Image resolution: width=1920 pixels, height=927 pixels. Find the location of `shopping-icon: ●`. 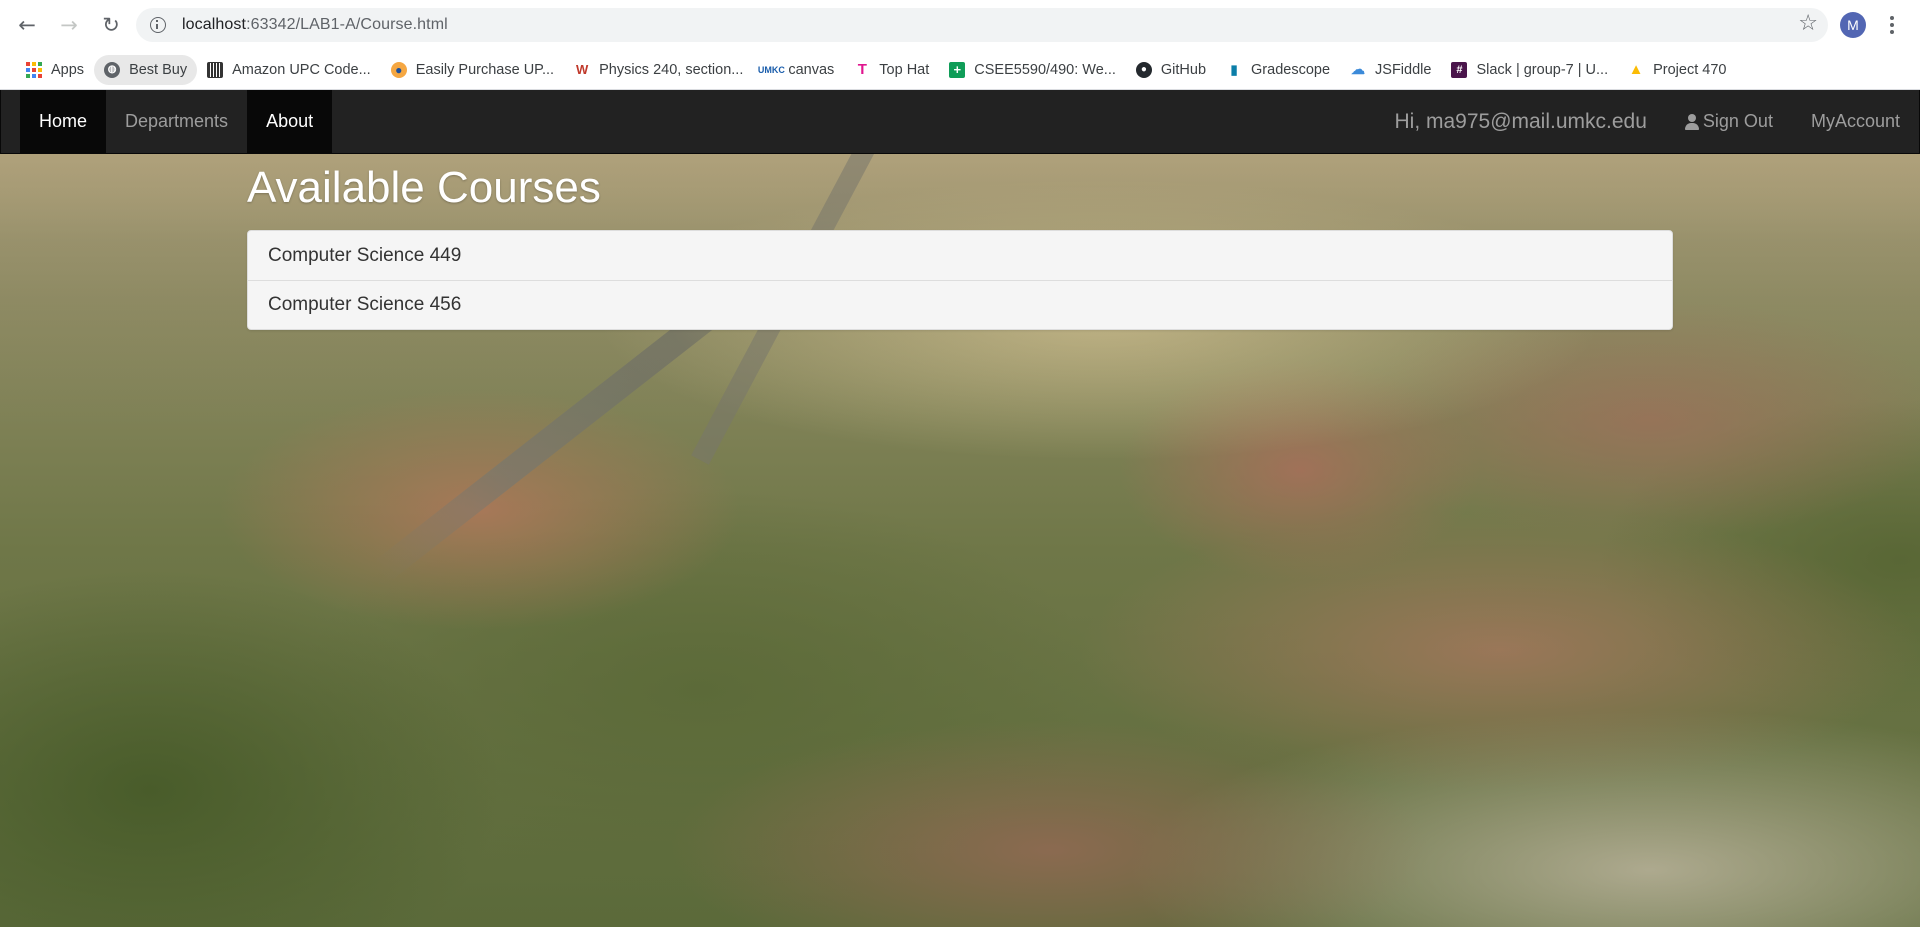

shopping-icon: ● is located at coordinates (398, 69).